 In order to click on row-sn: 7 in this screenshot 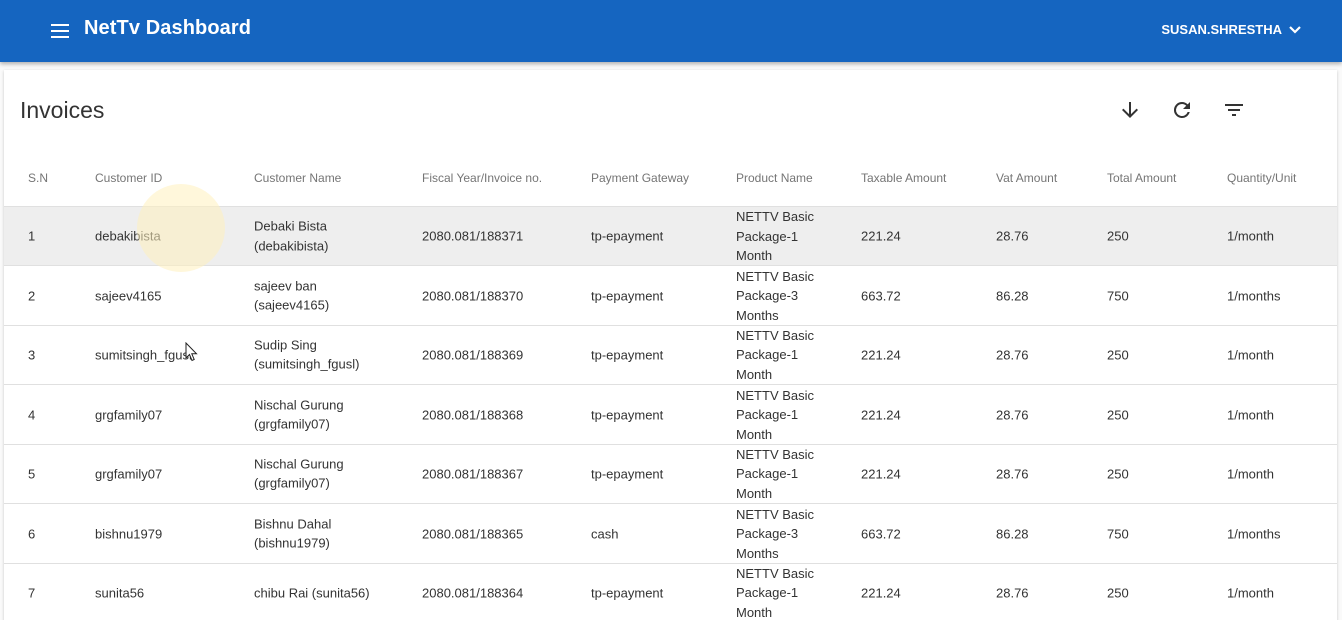, I will do `click(32, 592)`.